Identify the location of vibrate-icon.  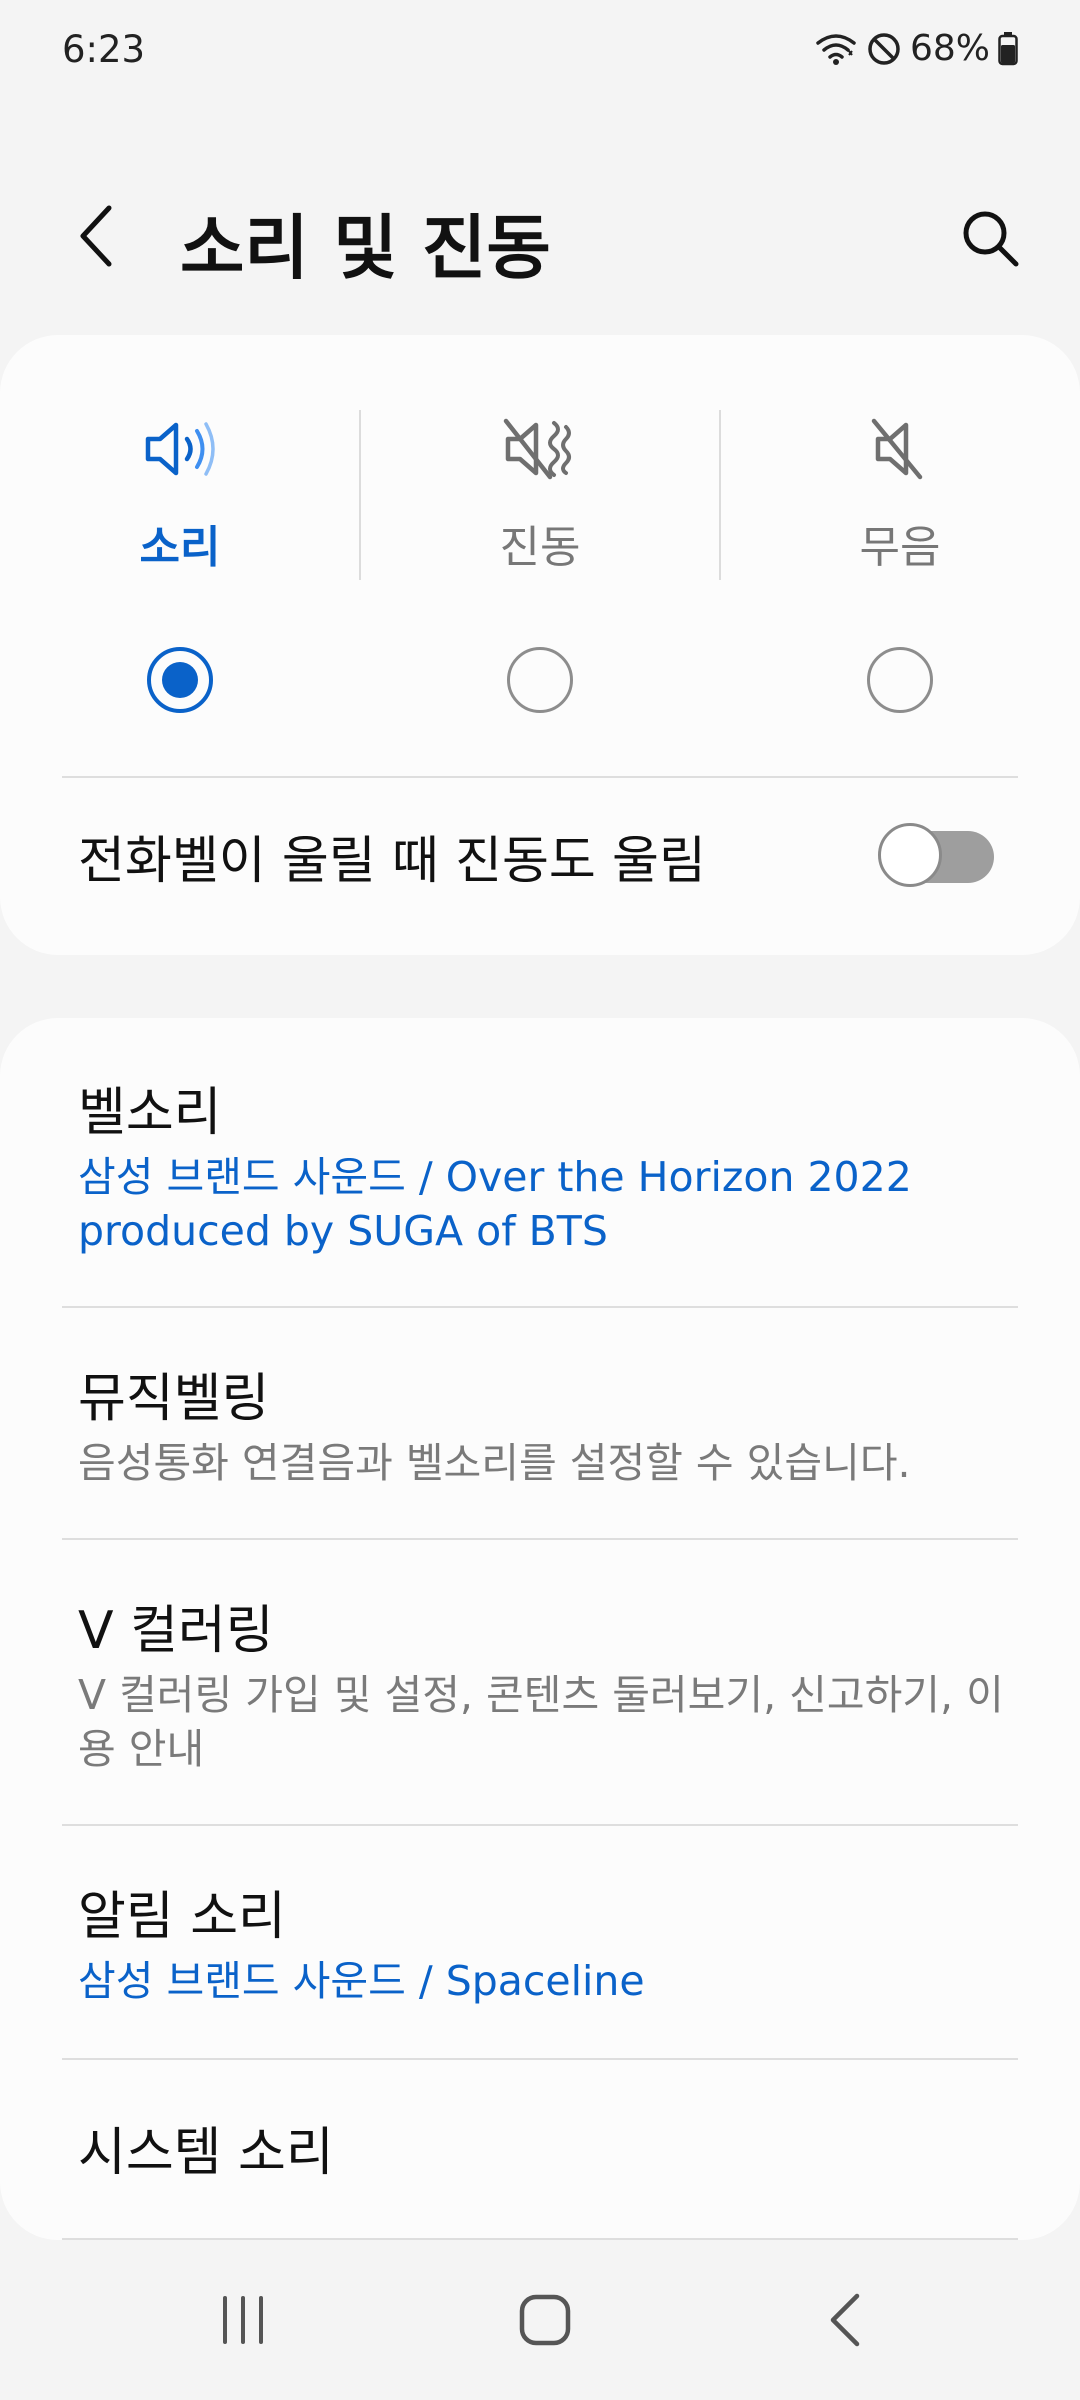
(540, 449).